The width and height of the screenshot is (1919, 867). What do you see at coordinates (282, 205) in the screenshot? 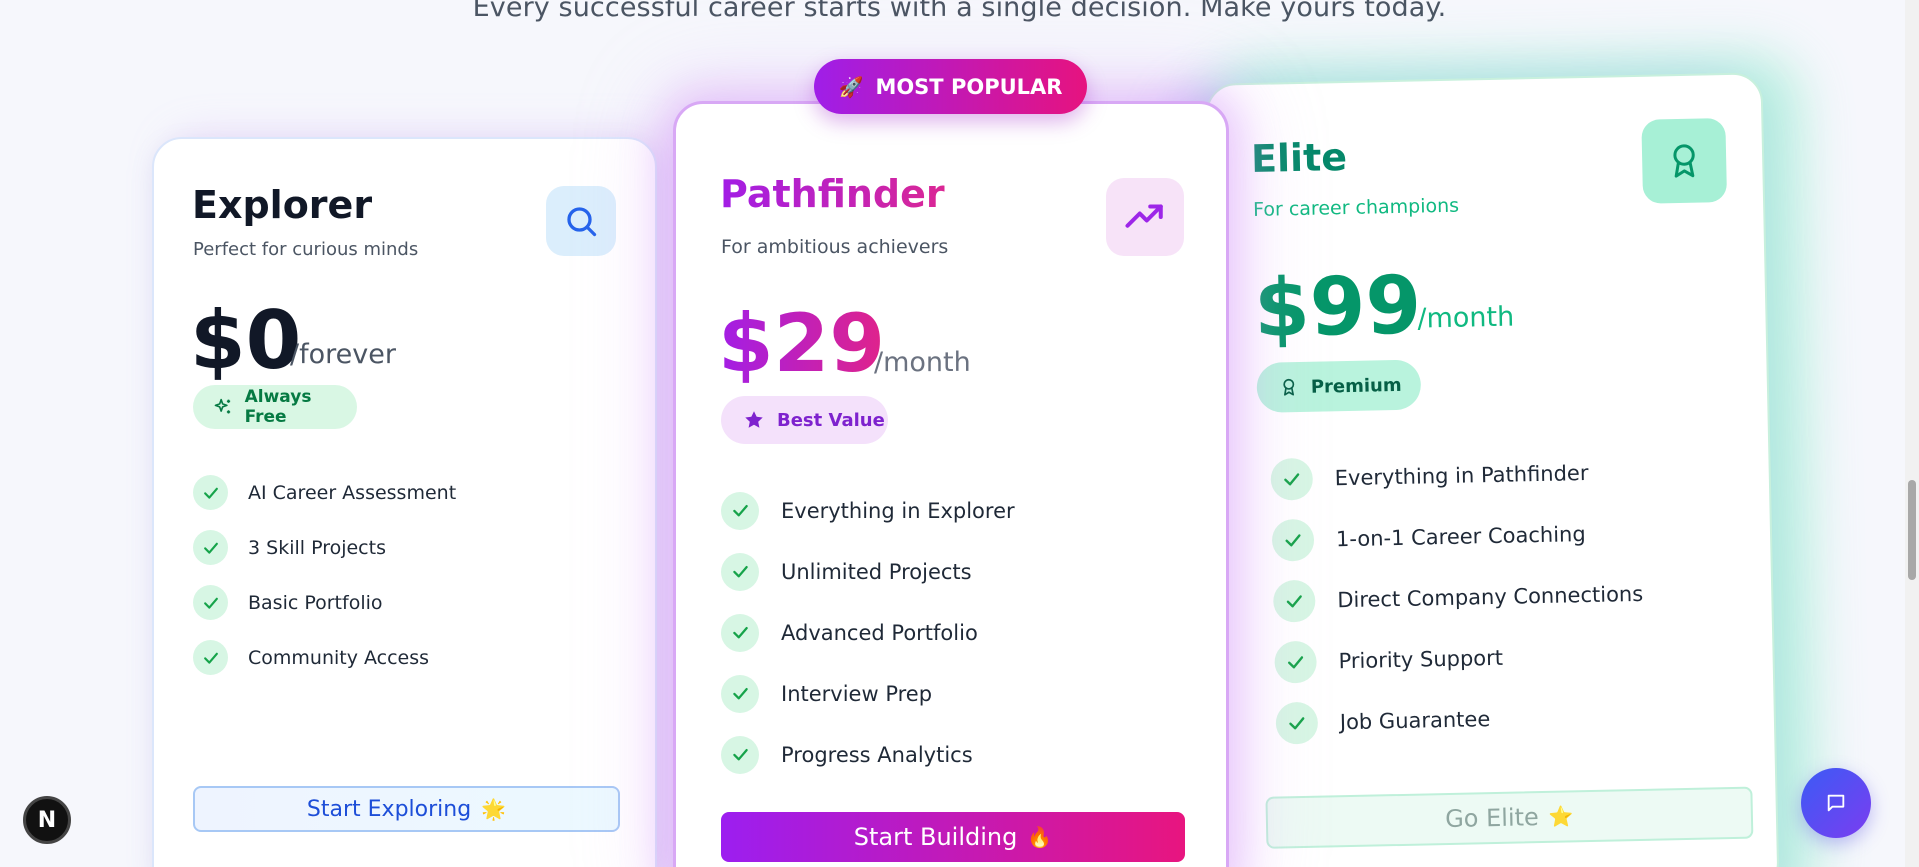
I see `plan-name: Explorer` at bounding box center [282, 205].